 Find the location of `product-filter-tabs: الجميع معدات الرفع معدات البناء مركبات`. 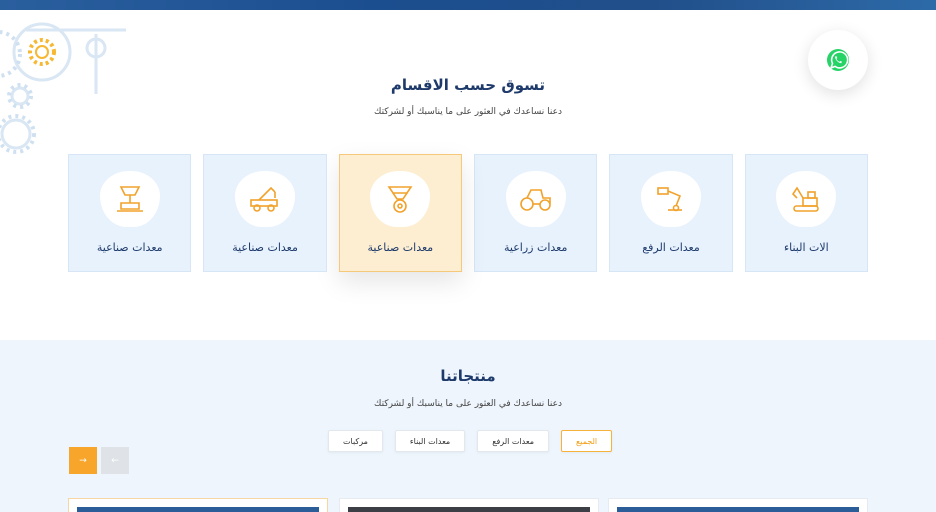

product-filter-tabs: الجميع معدات الرفع معدات البناء مركبات is located at coordinates (470, 441).